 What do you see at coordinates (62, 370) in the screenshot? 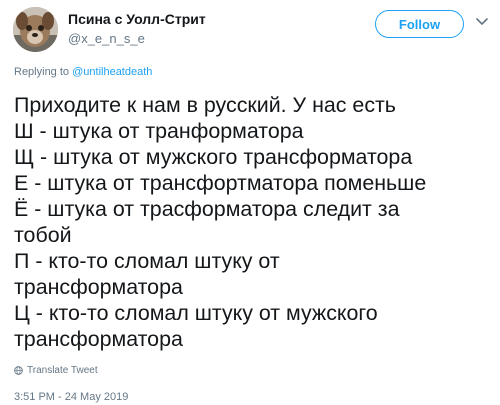
I see `translate-tweet-label: Translate Tweet` at bounding box center [62, 370].